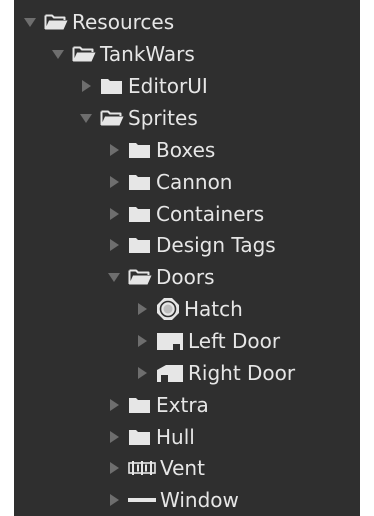 This screenshot has width=374, height=516. I want to click on tree-item-vent: Vent, so click(187, 468).